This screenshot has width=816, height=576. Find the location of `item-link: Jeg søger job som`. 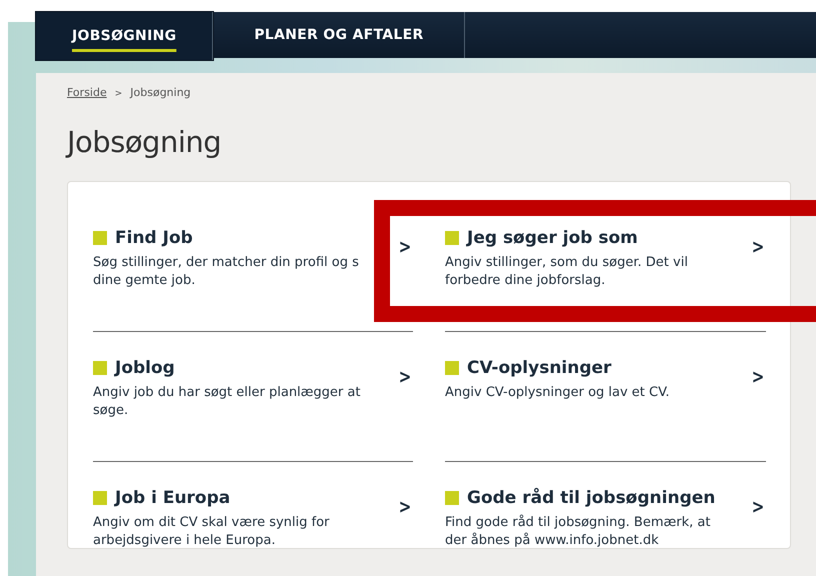

item-link: Jeg søger job som is located at coordinates (552, 238).